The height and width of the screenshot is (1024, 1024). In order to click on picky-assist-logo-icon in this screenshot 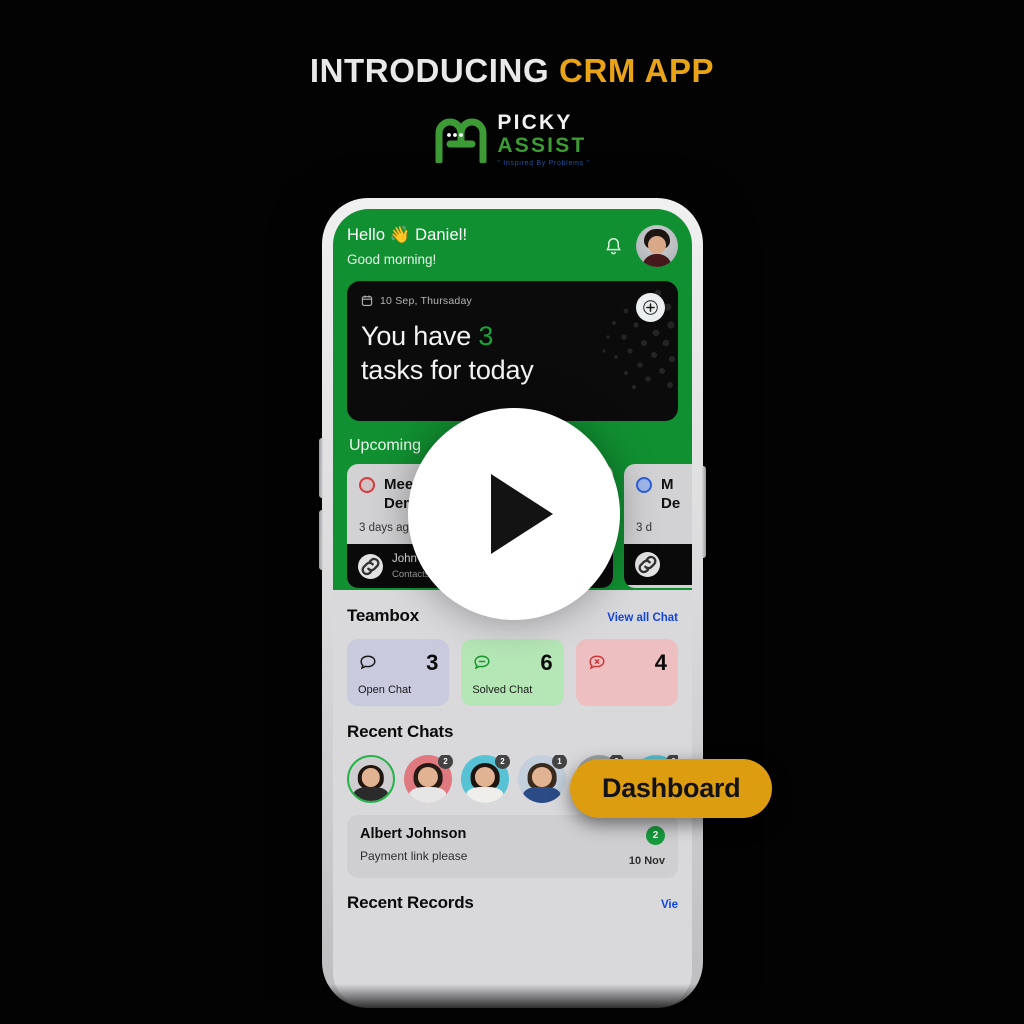, I will do `click(461, 140)`.